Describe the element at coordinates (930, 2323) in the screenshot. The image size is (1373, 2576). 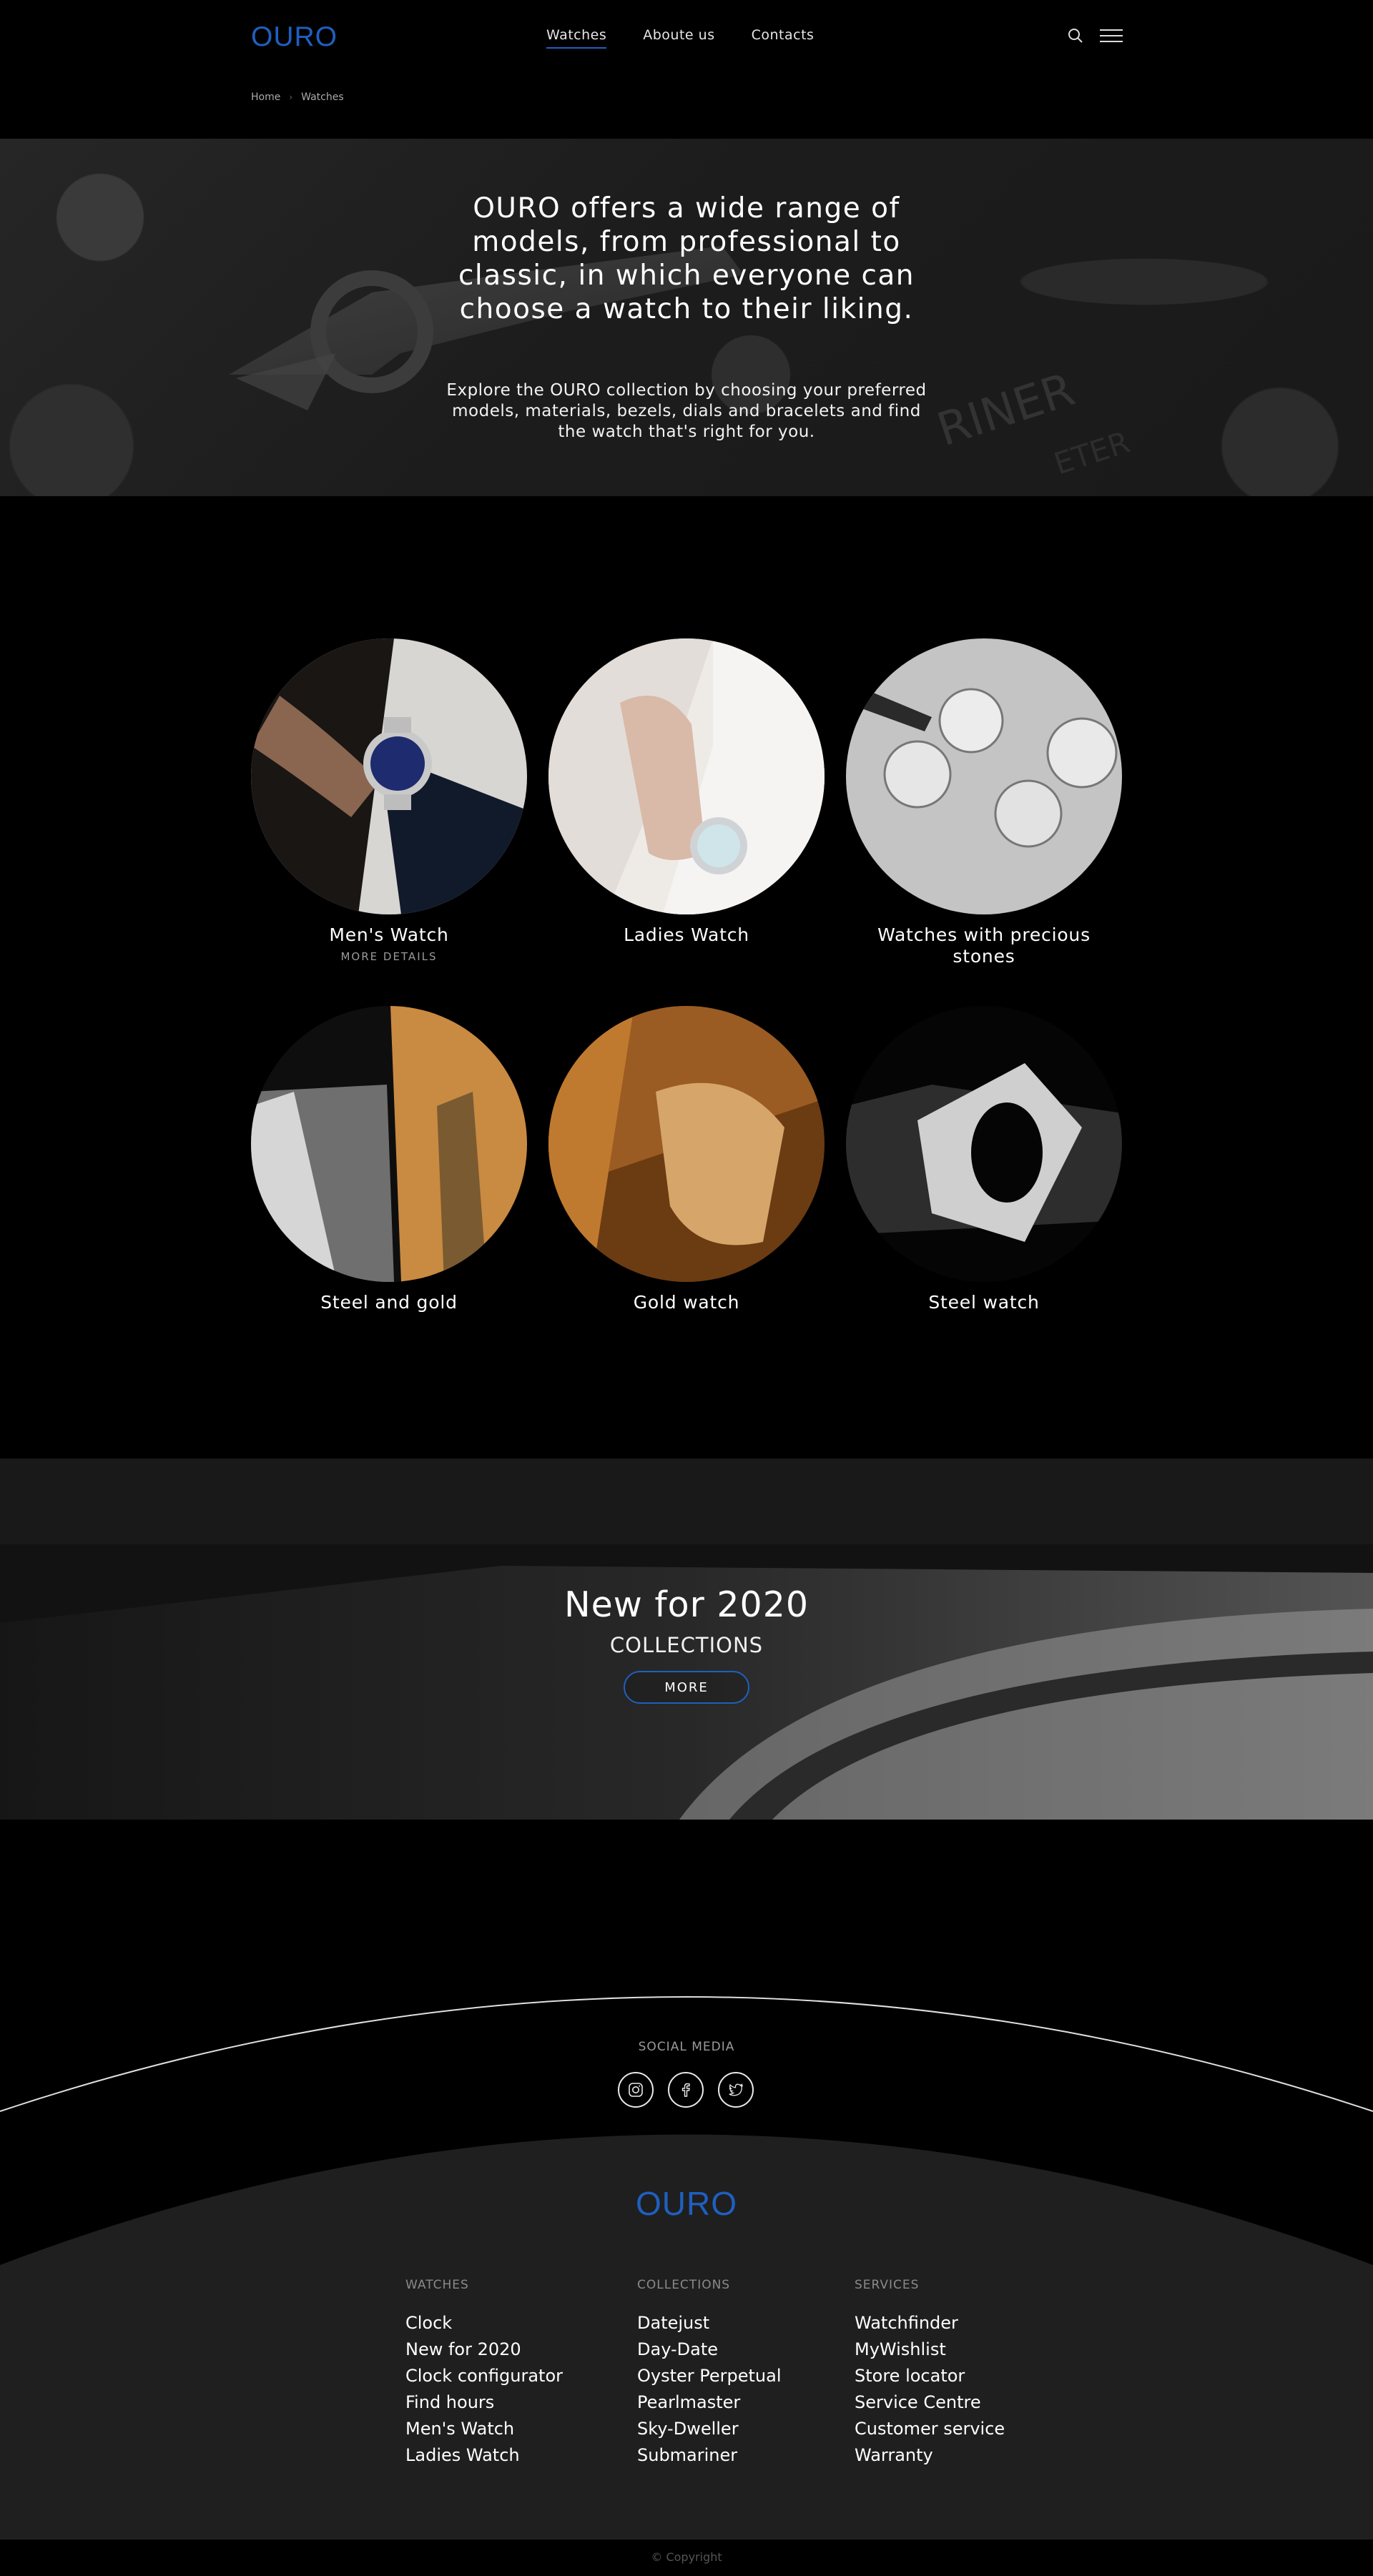
I see `footer-link: Watchfinder` at that location.